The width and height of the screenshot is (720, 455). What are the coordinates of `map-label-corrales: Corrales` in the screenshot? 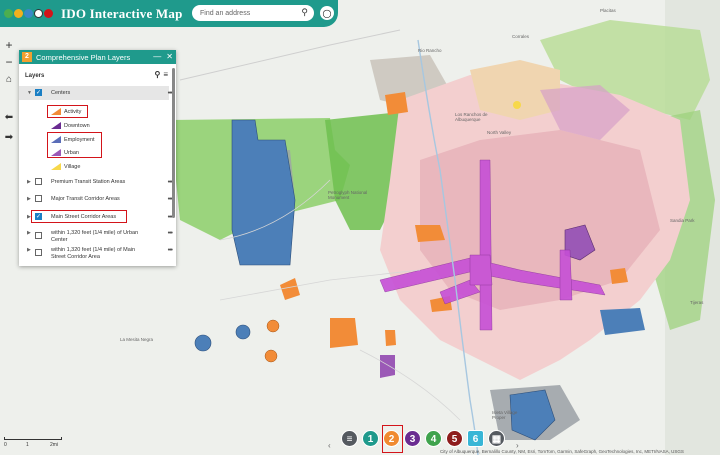 It's located at (521, 36).